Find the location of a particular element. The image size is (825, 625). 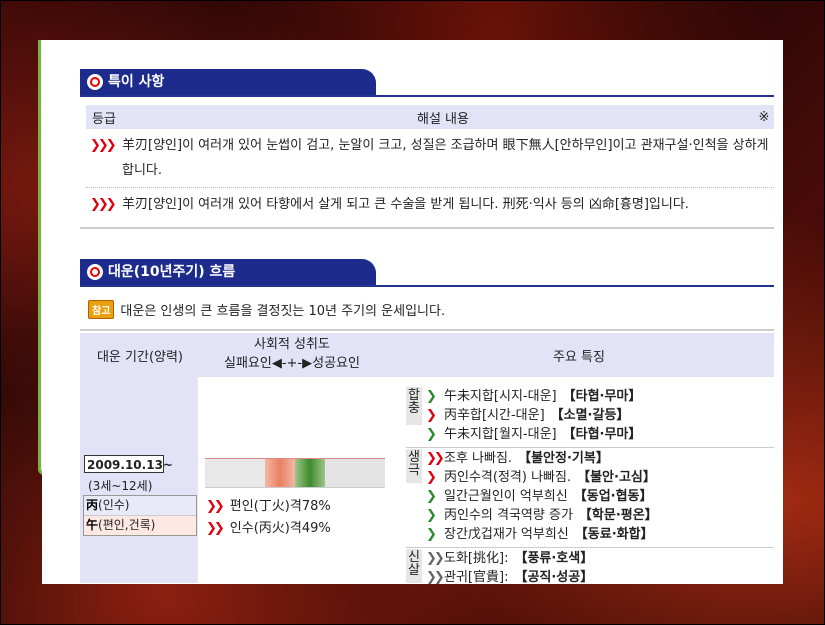

feature-text: 午未지합[월지-대운] is located at coordinates (500, 434).